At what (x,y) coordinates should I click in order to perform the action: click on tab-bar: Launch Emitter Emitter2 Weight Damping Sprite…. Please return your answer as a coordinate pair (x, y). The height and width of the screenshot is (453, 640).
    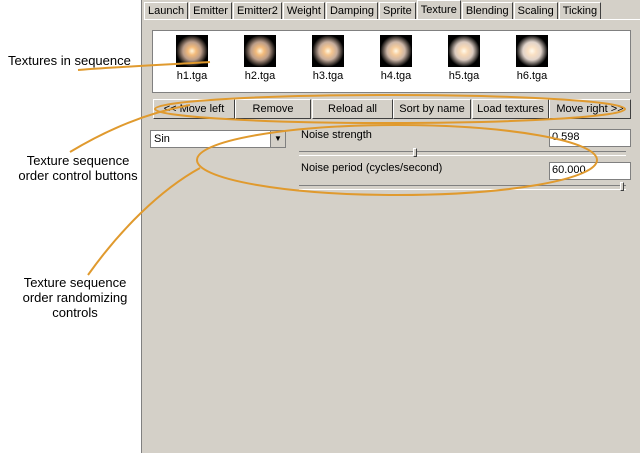
    Looking at the image, I should click on (373, 10).